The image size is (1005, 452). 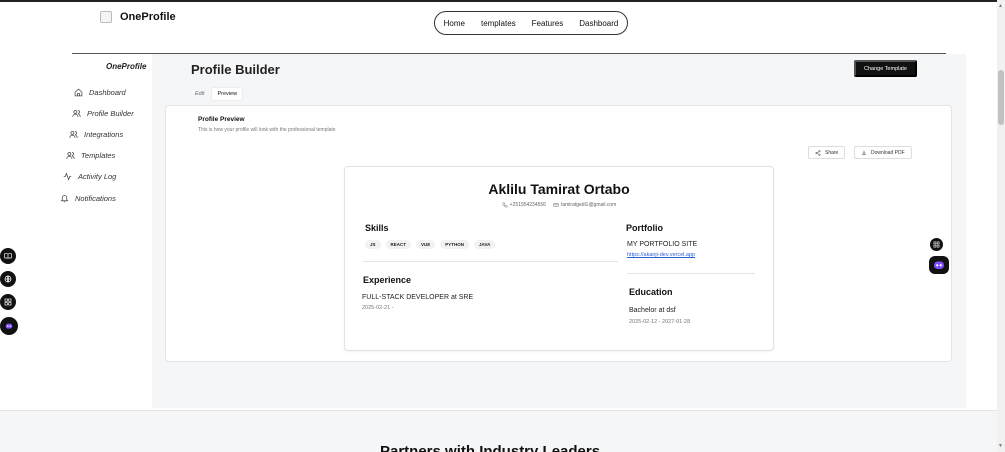 I want to click on skills-list: JS REACT VUE PYTHON JAVA, so click(x=430, y=244).